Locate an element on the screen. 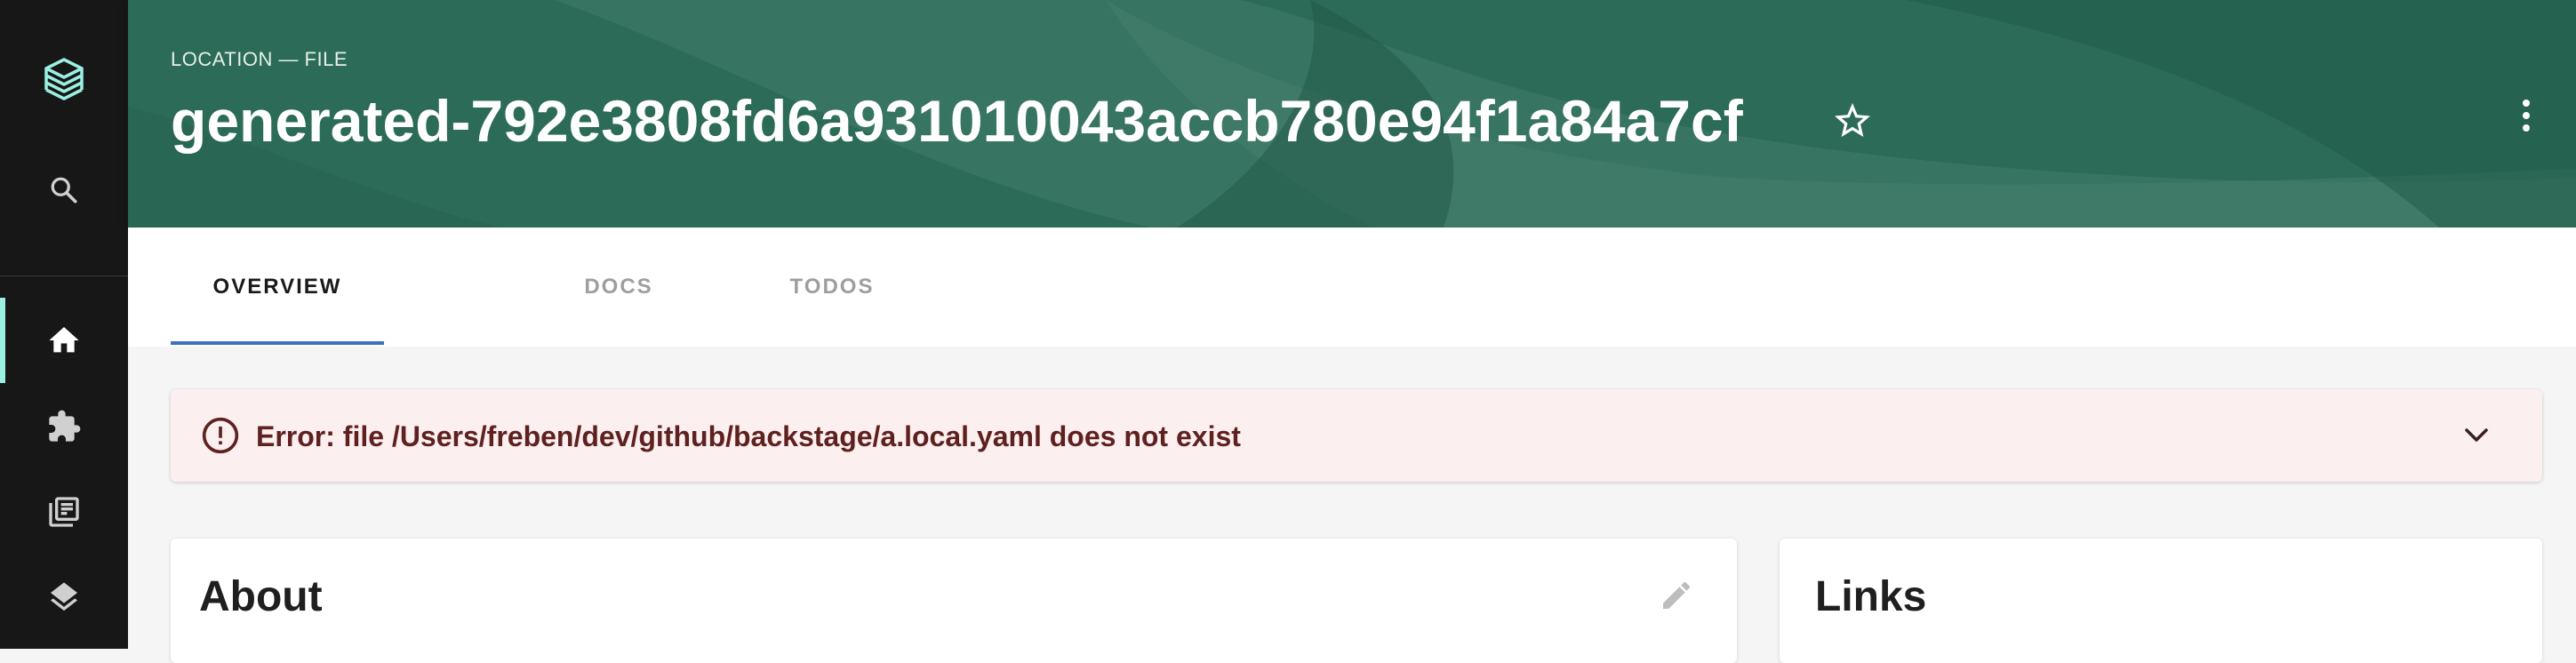 Image resolution: width=2576 pixels, height=663 pixels. tab-overview: OVERVIEW is located at coordinates (277, 287).